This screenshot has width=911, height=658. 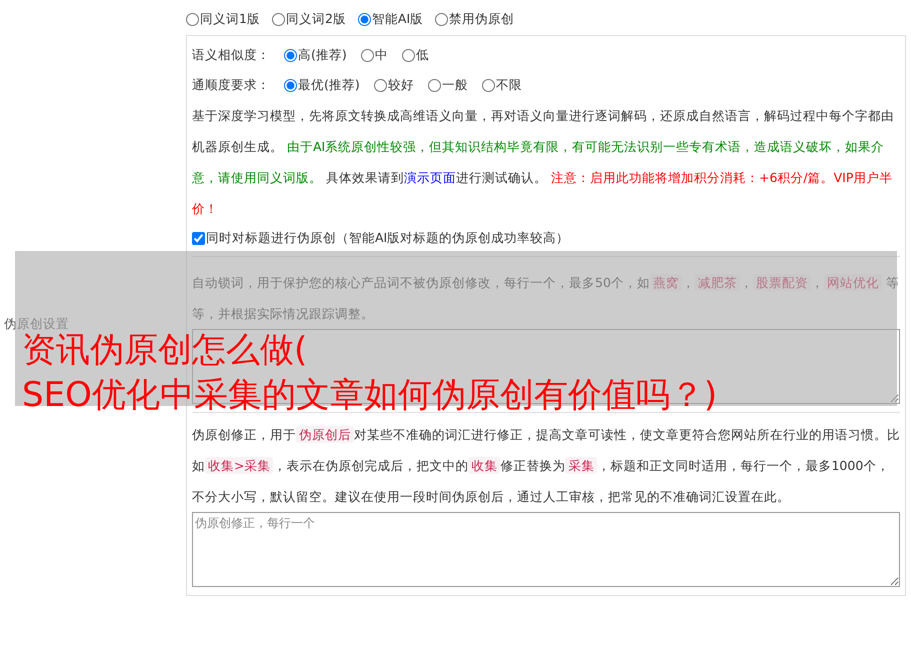 I want to click on checkbox-label: 同时对标题进行伪原创（智能AI版对标题的伪原创成功率较高）, so click(x=388, y=238).